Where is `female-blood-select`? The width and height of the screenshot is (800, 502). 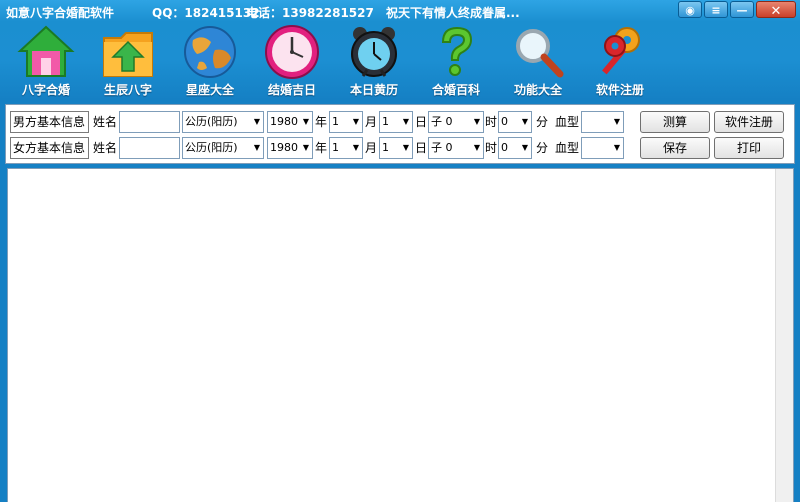
female-blood-select is located at coordinates (602, 148).